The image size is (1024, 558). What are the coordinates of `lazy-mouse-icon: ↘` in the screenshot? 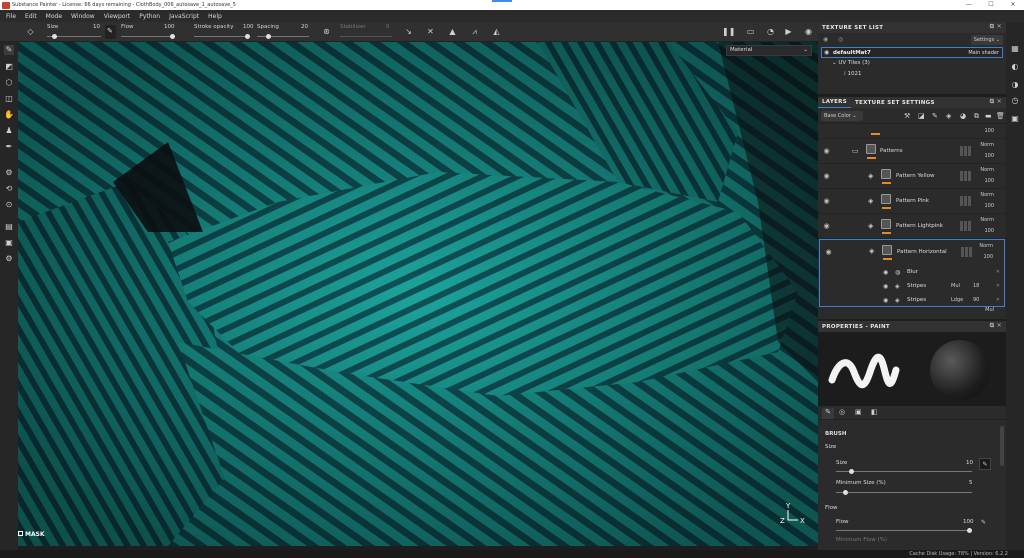 It's located at (408, 31).